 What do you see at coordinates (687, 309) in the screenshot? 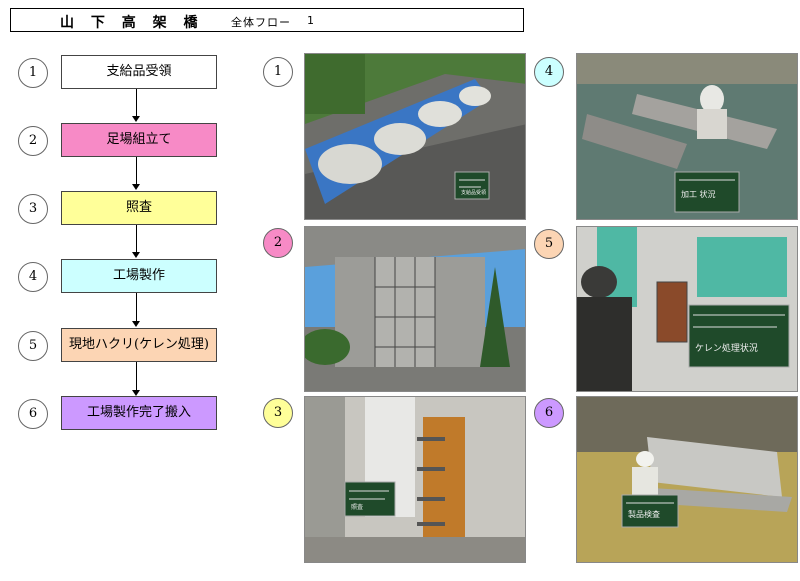
I see `blasting-photo: ケレン処理状況` at bounding box center [687, 309].